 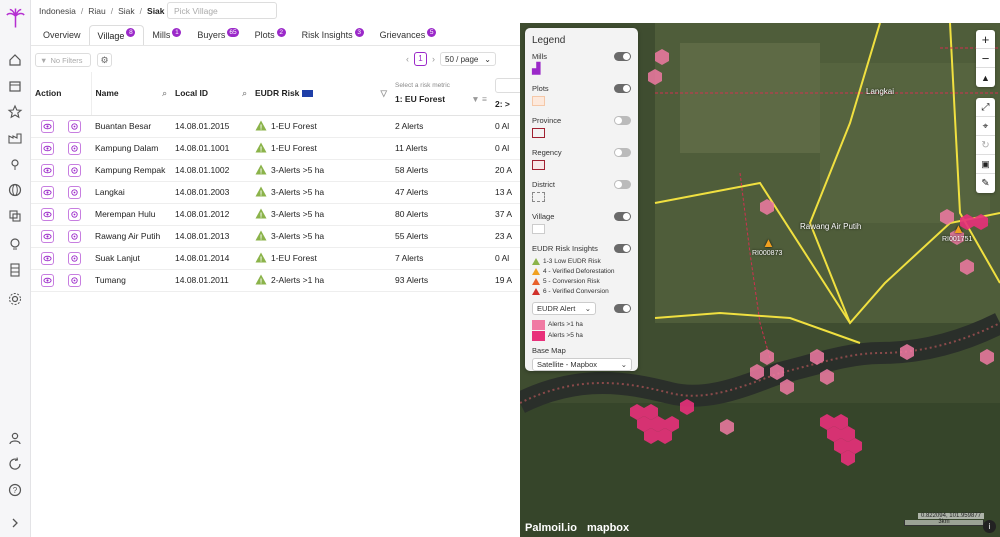 What do you see at coordinates (96, 11) in the screenshot?
I see `breadcrumb-province: Riau` at bounding box center [96, 11].